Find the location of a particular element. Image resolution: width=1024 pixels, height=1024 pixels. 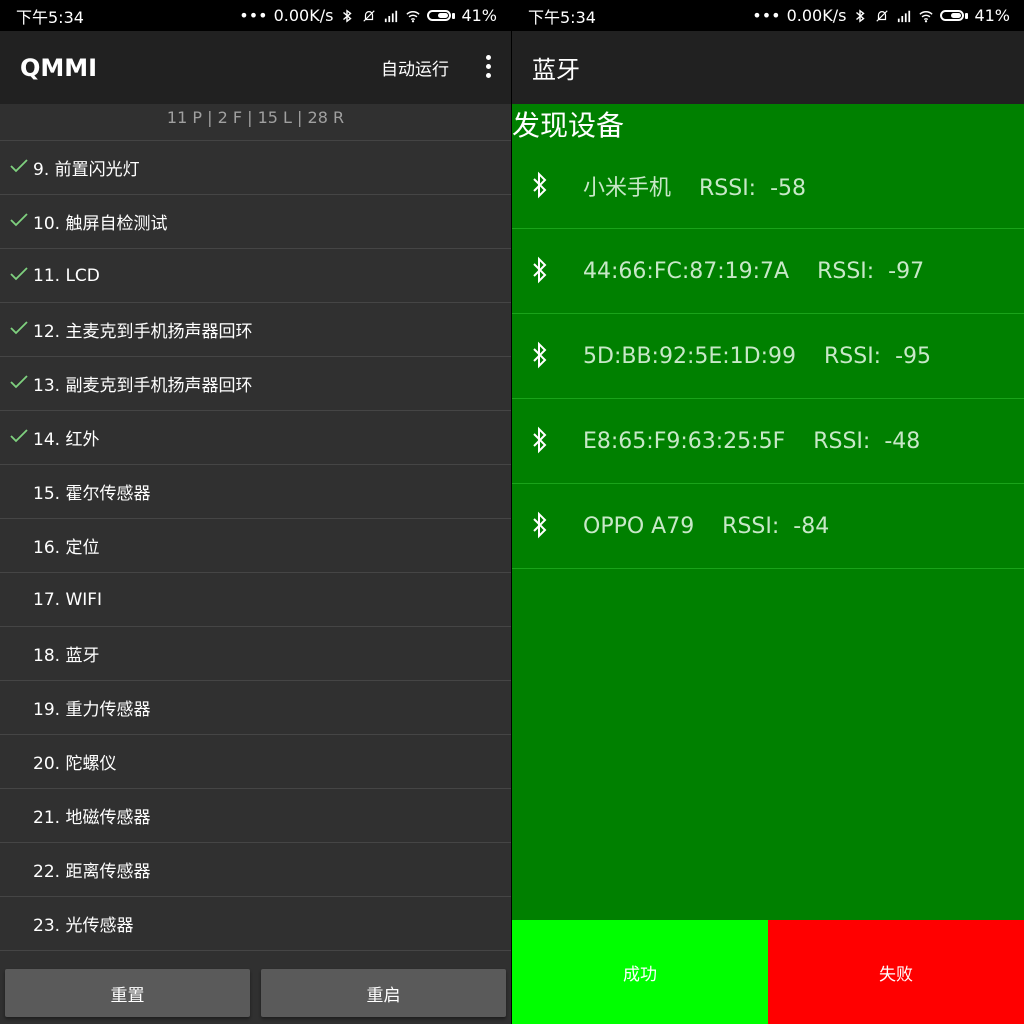

test-list-item: 9. 前置闪光灯 is located at coordinates (255, 168).